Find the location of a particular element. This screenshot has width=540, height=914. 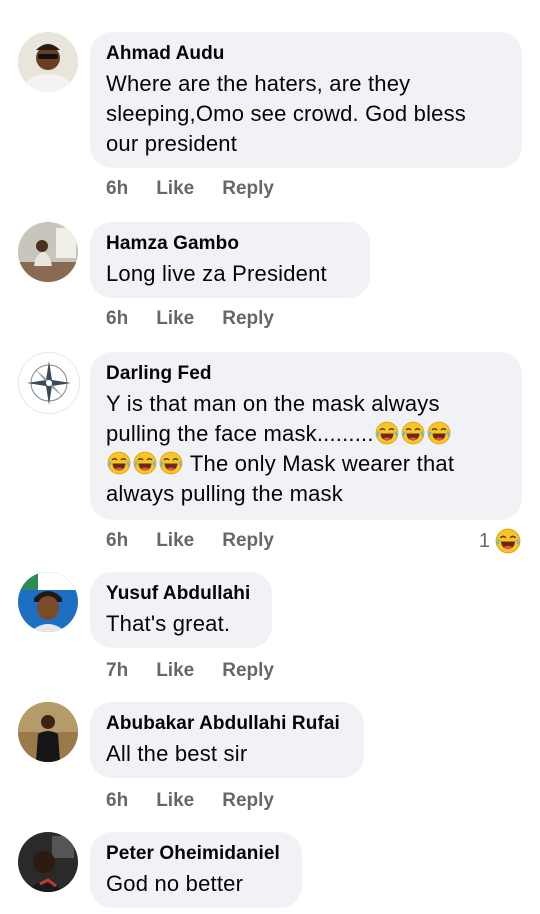

comment-text: All the best sir is located at coordinates (177, 753).